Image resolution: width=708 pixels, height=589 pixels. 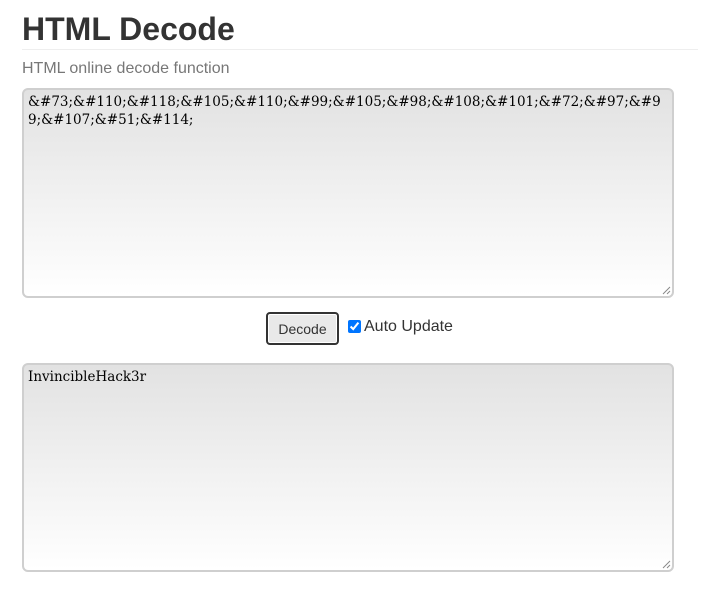 I want to click on auto-update-toggle: Auto Update, so click(x=400, y=327).